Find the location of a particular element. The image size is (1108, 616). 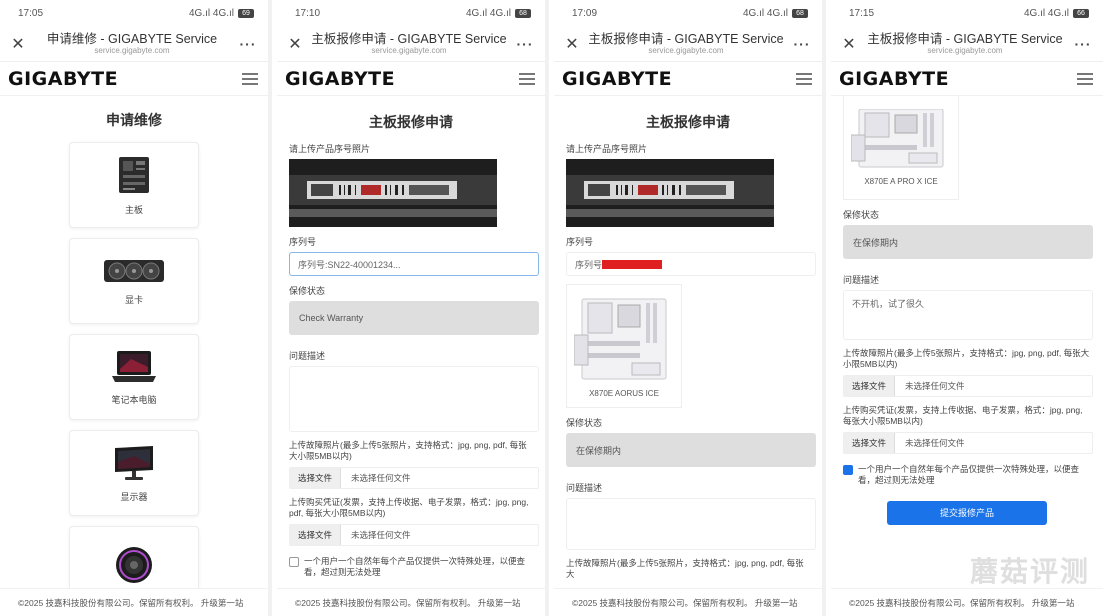

status-bar: 17:15 4G.ıl 4G.ıl 66 is located at coordinates (967, 13).